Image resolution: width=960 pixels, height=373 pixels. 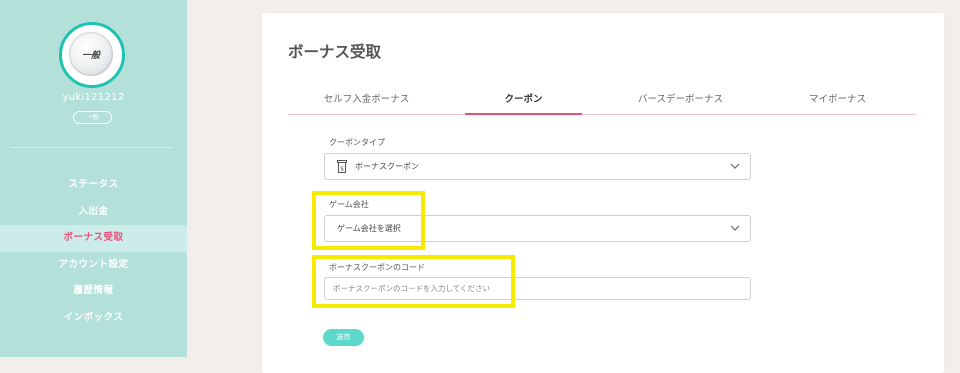 I want to click on coupon-type-value: ボーナスクーポン, so click(x=387, y=166).